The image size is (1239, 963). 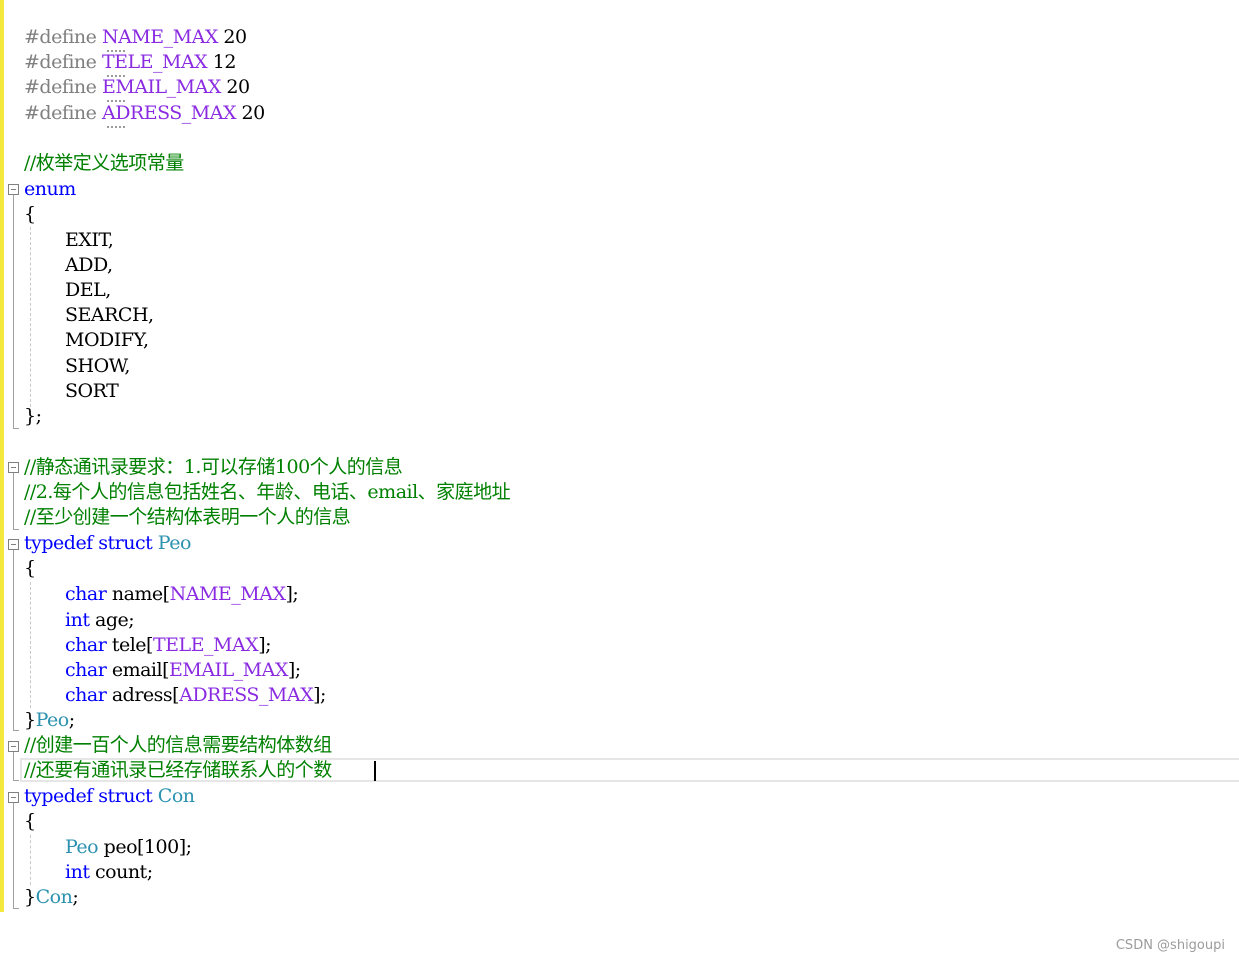 I want to click on text-cursor, so click(x=375, y=771).